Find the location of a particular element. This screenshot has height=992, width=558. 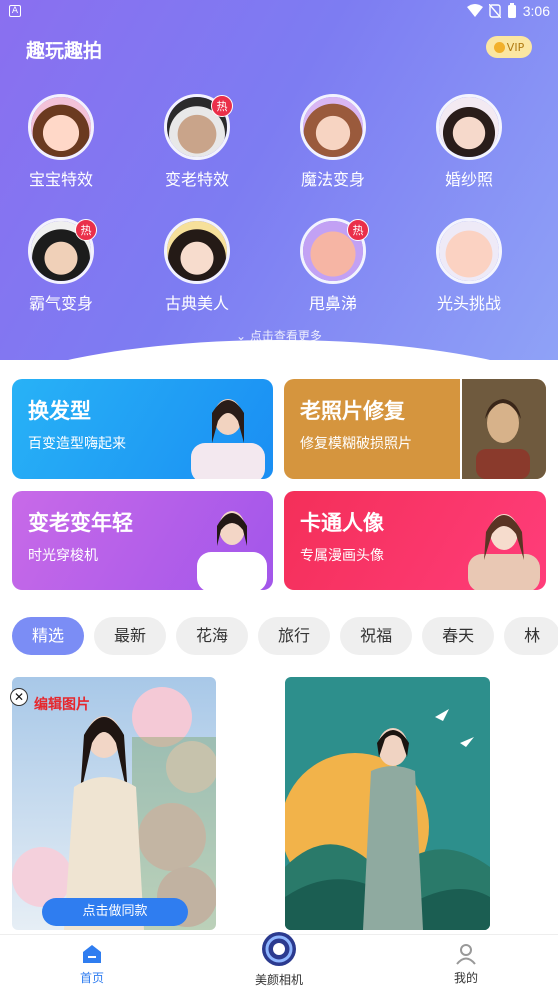

effect-wedding: 婚纱照 is located at coordinates (469, 142).